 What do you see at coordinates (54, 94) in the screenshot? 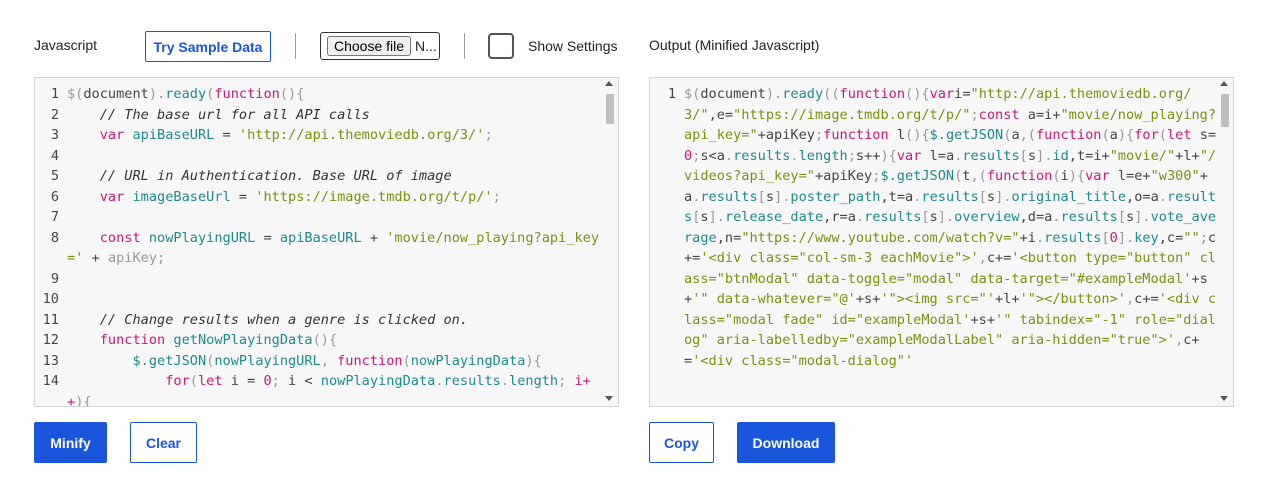
I see `line-number: 1` at bounding box center [54, 94].